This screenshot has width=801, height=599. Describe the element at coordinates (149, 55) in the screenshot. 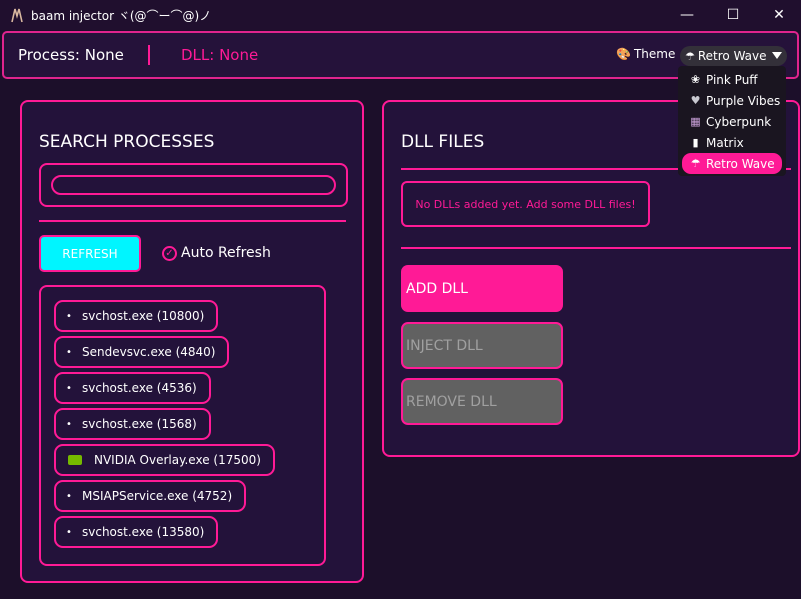

I see `status-divider` at that location.